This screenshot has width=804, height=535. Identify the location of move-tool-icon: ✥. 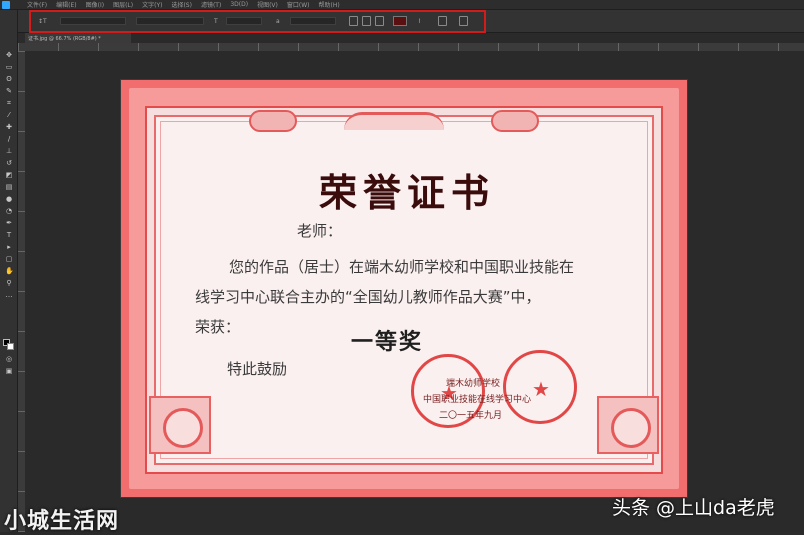
(9, 55).